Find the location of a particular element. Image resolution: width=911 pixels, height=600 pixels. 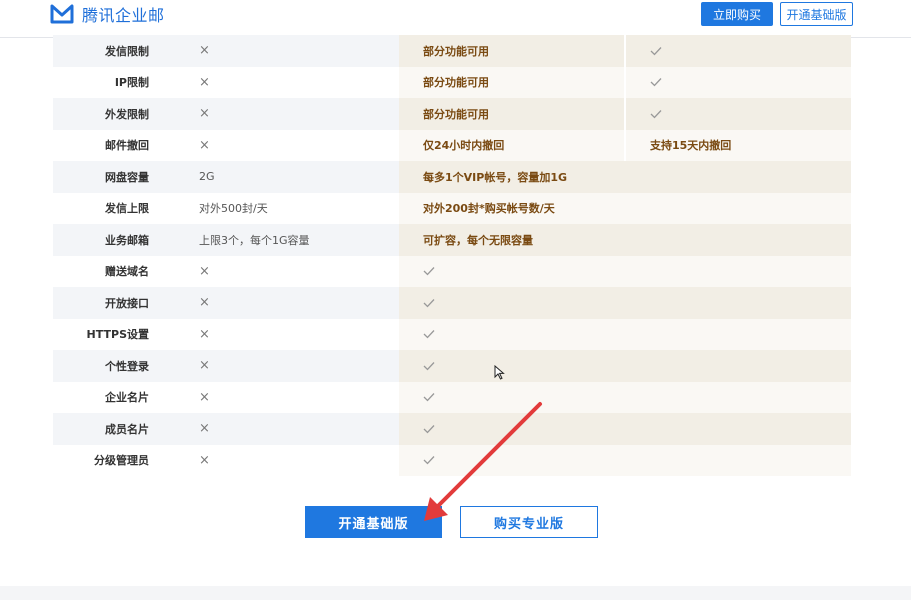

table-row: 开放接口 × is located at coordinates (452, 303).